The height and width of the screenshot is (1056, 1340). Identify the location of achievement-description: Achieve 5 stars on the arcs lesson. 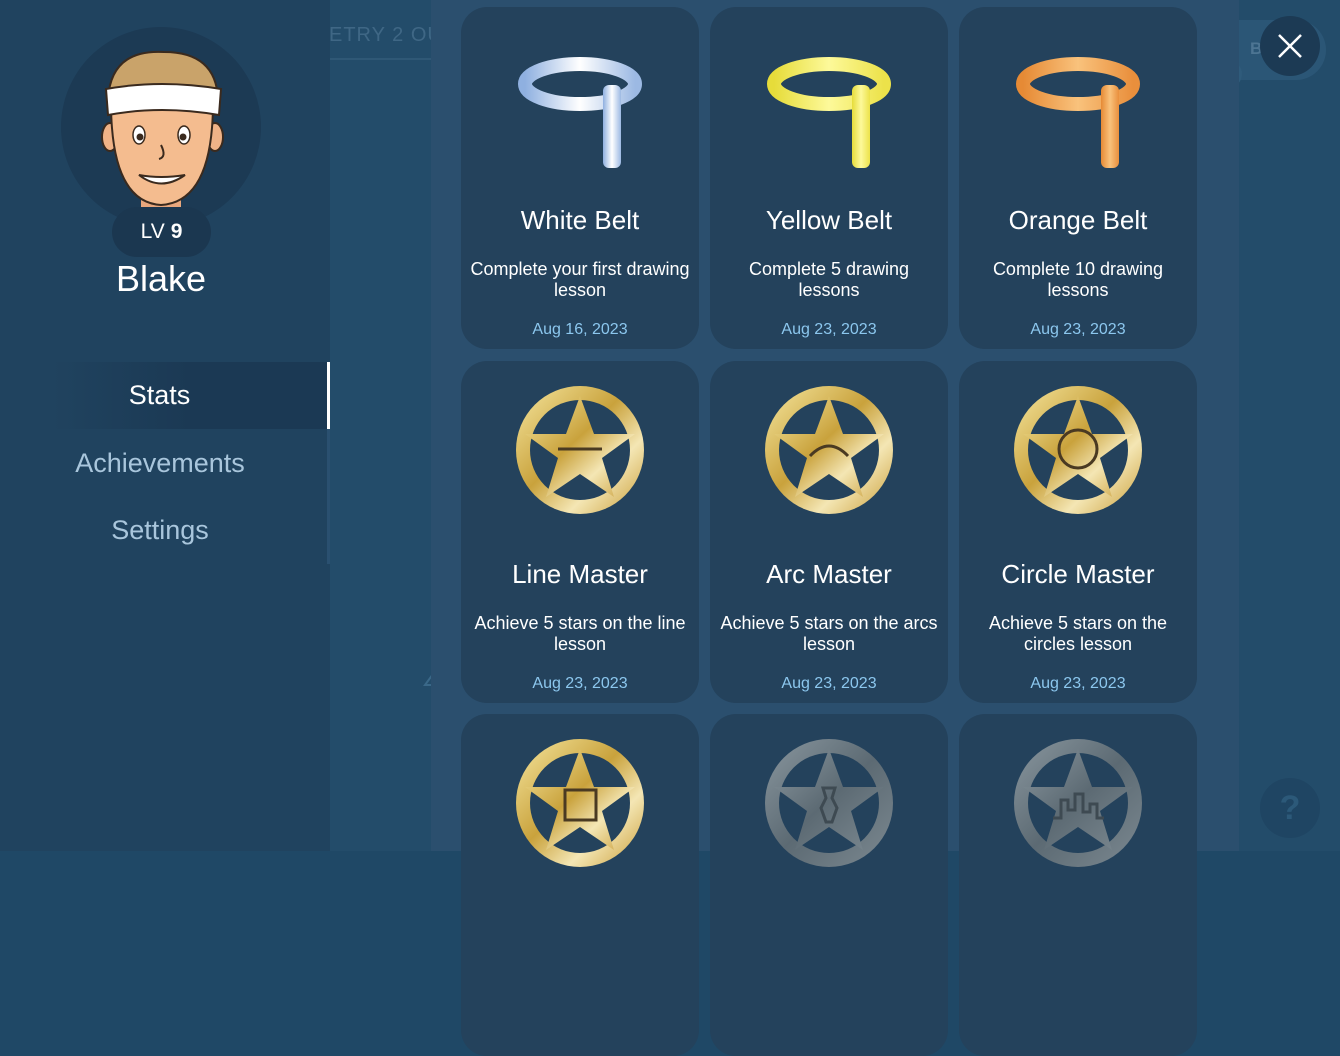
(829, 633).